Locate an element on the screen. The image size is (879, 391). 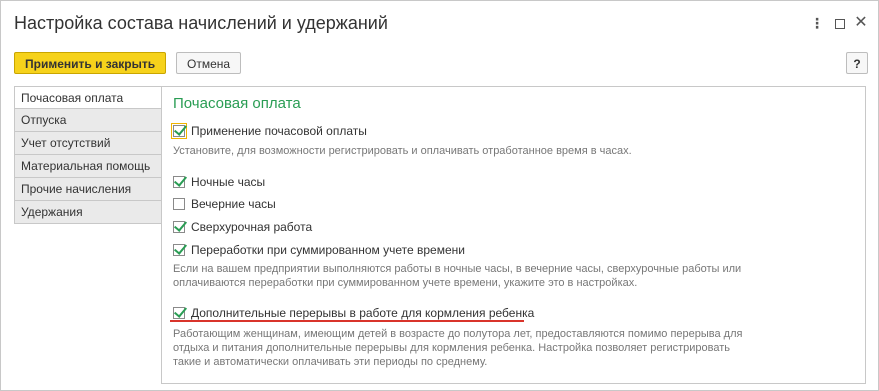
tab-other-accruals: Прочие начисления is located at coordinates (88, 189).